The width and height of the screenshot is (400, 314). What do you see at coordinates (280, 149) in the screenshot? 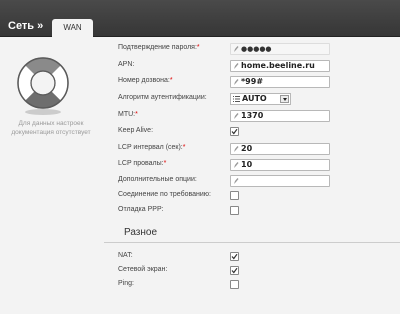
I see `lcp-interval-input: 20` at bounding box center [280, 149].